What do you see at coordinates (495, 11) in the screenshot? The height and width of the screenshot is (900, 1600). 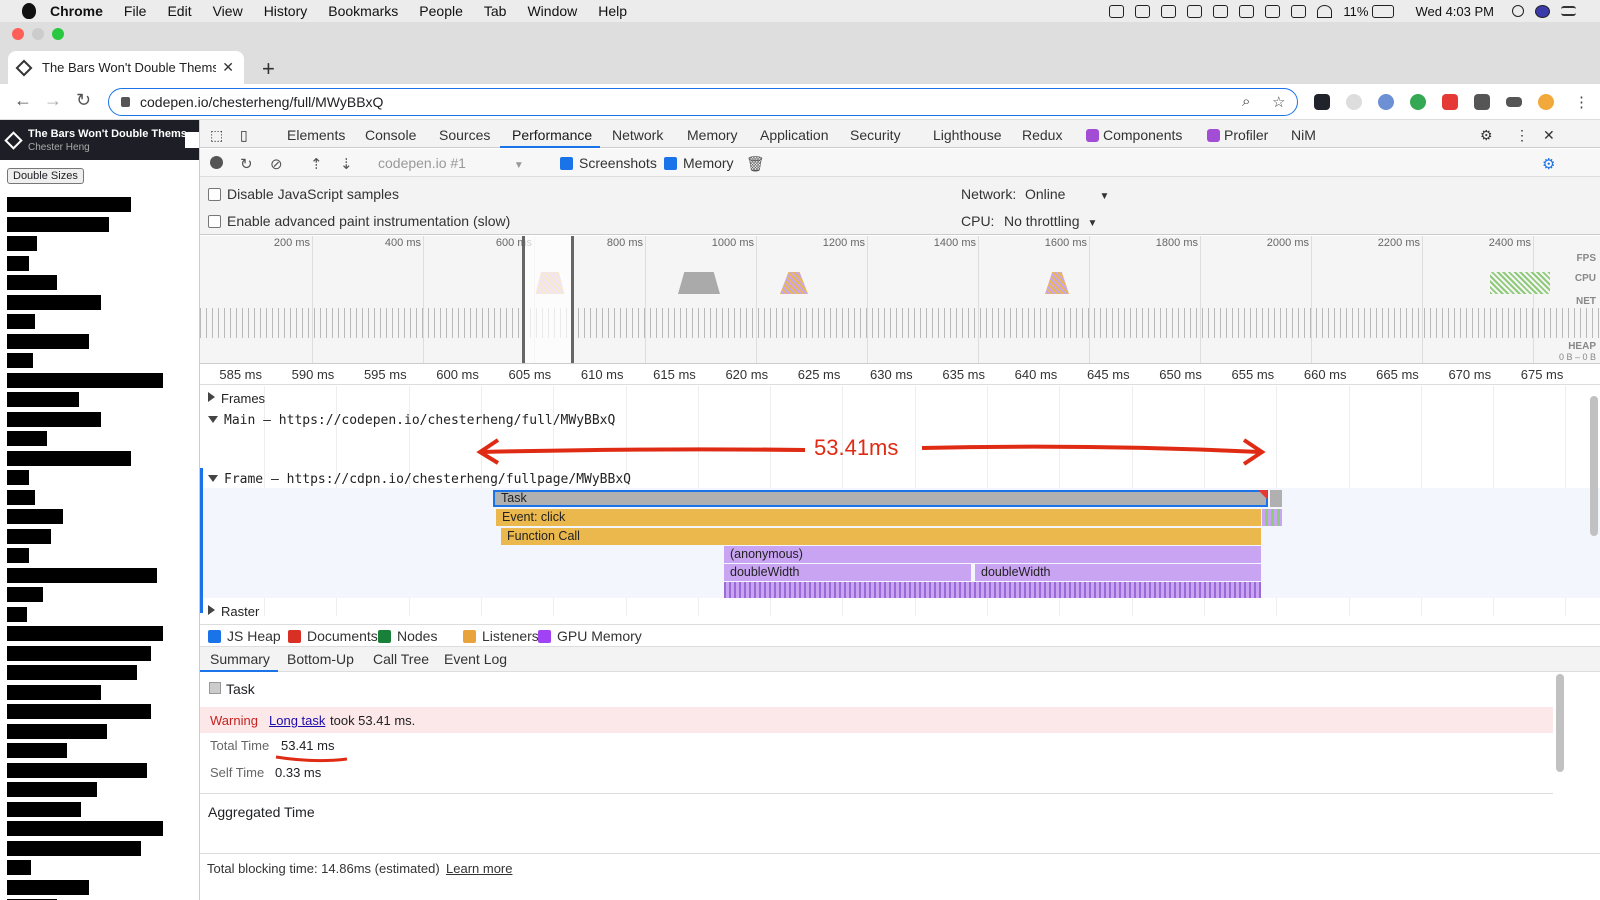 I see `menu-tab: Tab` at bounding box center [495, 11].